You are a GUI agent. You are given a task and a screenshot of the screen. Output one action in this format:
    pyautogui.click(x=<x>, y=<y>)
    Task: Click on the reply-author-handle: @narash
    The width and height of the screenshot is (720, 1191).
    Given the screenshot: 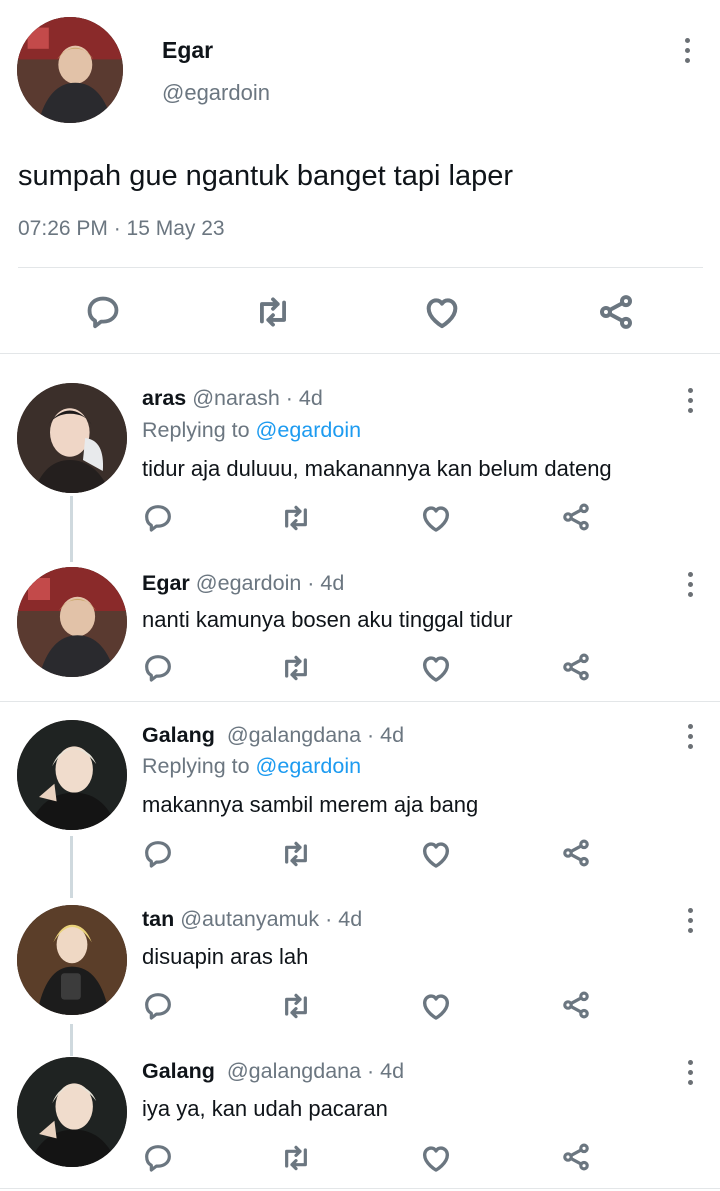 What is the action you would take?
    pyautogui.click(x=236, y=398)
    